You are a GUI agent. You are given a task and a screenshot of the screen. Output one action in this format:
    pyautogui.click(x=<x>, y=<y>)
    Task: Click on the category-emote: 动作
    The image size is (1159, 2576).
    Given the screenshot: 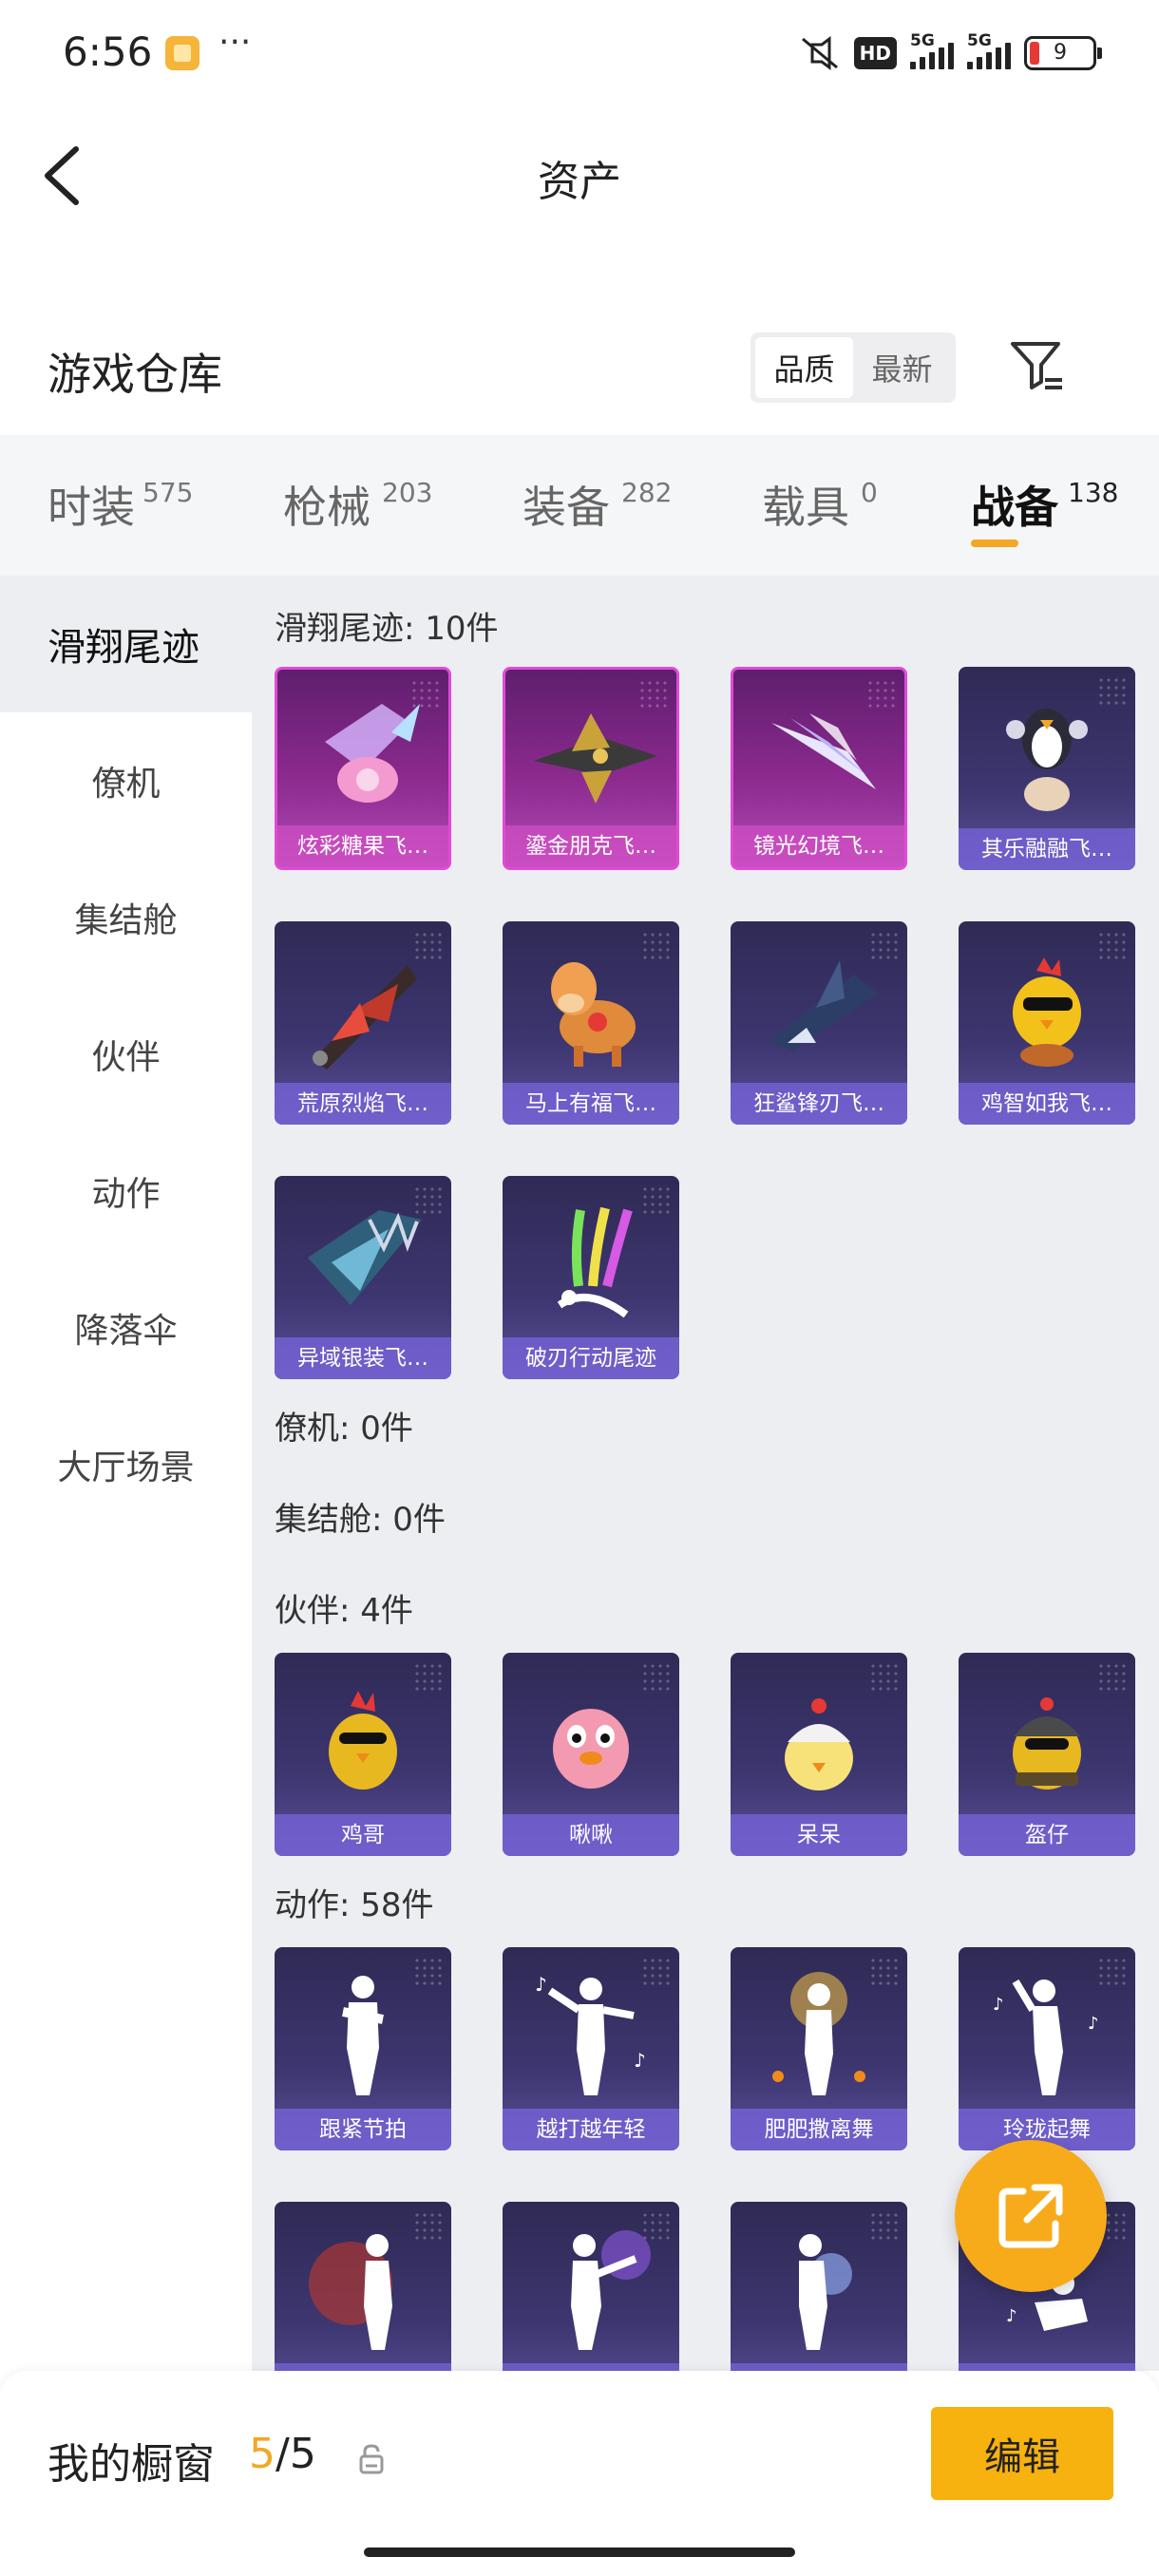 What is the action you would take?
    pyautogui.click(x=126, y=1191)
    